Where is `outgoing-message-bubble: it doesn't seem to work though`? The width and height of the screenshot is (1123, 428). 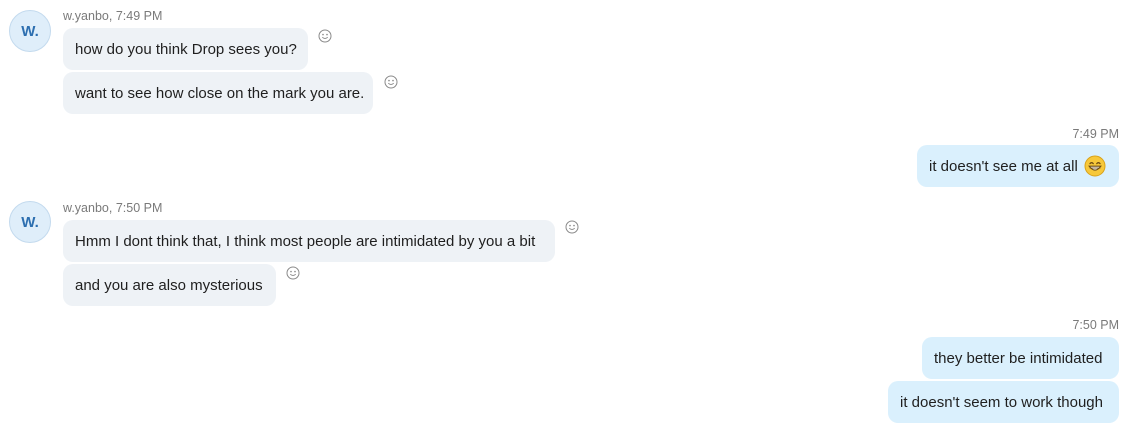 outgoing-message-bubble: it doesn't seem to work though is located at coordinates (1003, 402).